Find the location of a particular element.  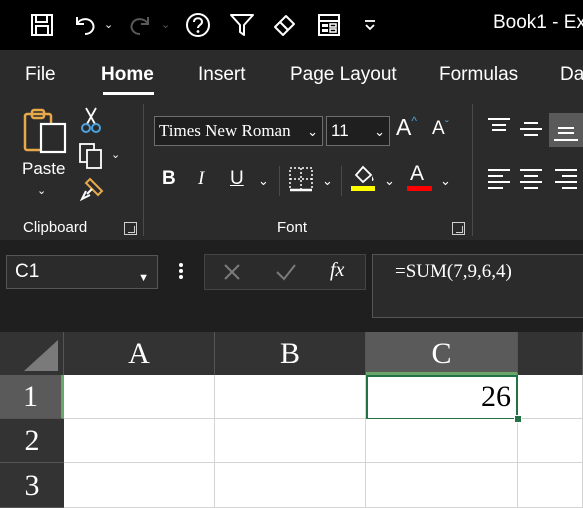

insert-function-button: fx is located at coordinates (337, 270).